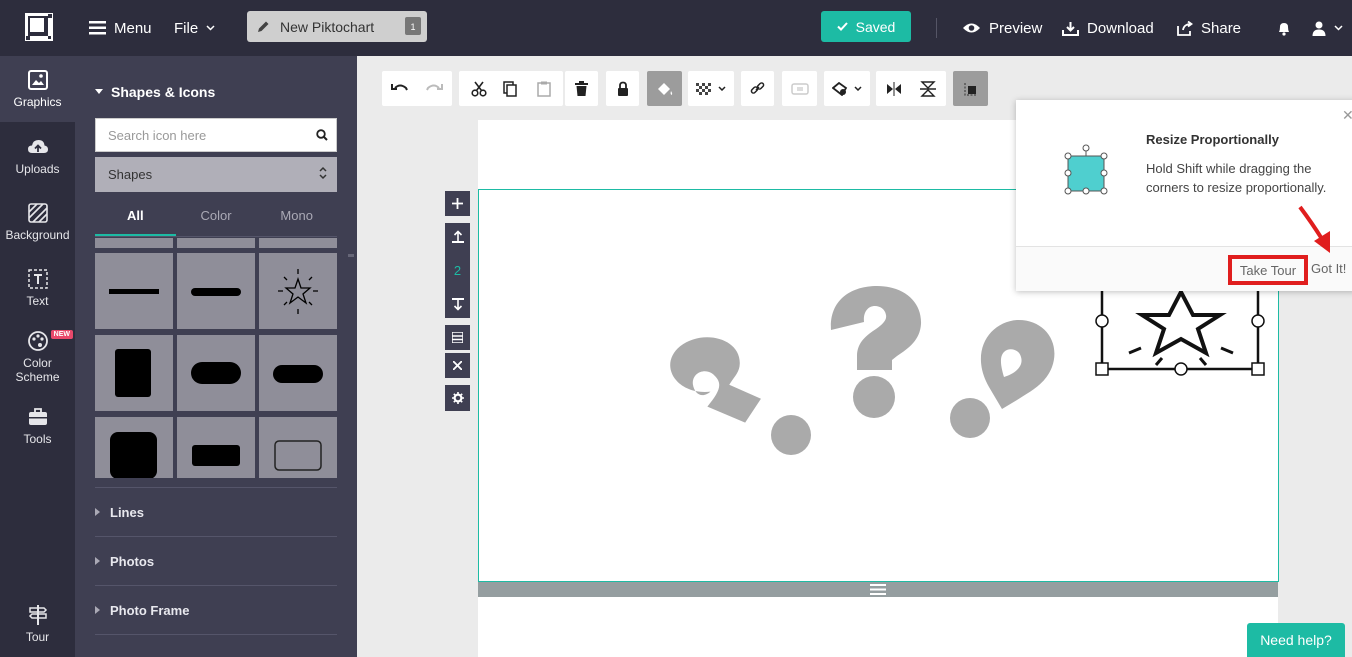 The image size is (1352, 657). What do you see at coordinates (434, 89) in the screenshot?
I see `redo-icon` at bounding box center [434, 89].